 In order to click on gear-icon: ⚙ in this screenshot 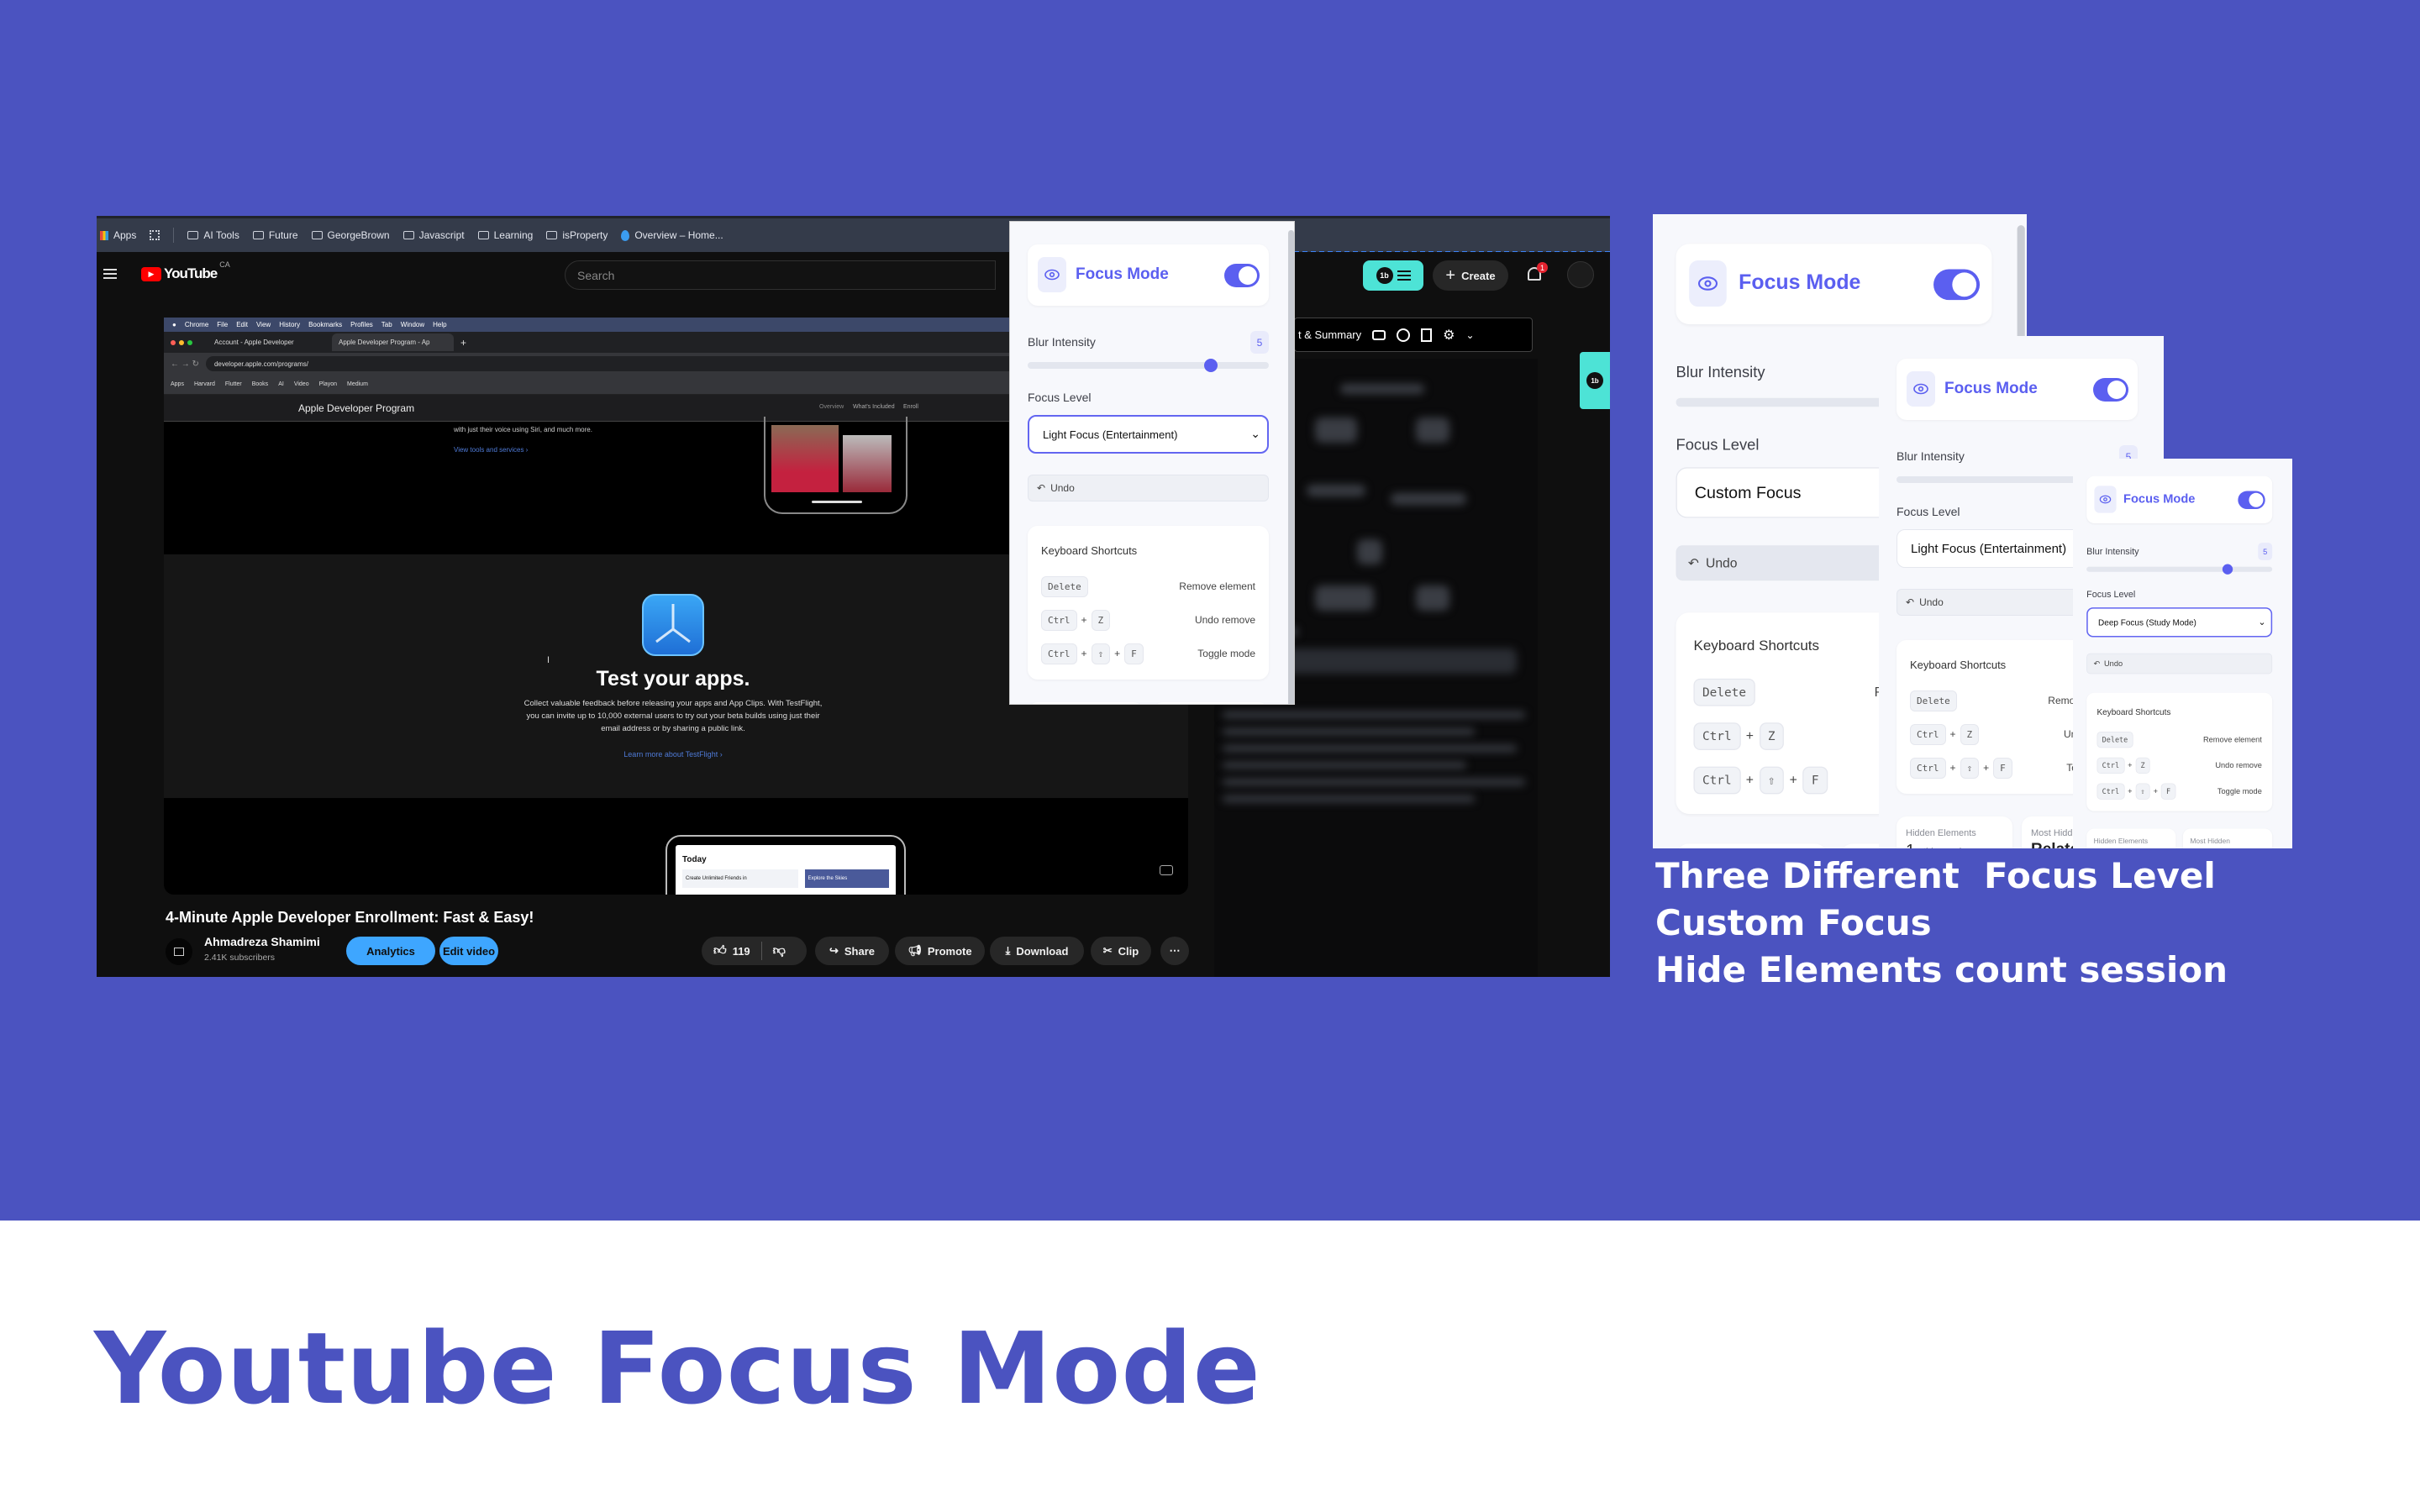, I will do `click(1449, 335)`.